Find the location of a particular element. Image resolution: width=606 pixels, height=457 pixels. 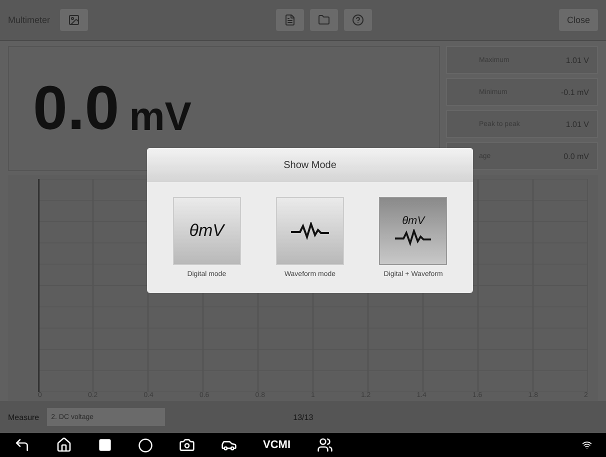

wifi-icon is located at coordinates (587, 445).